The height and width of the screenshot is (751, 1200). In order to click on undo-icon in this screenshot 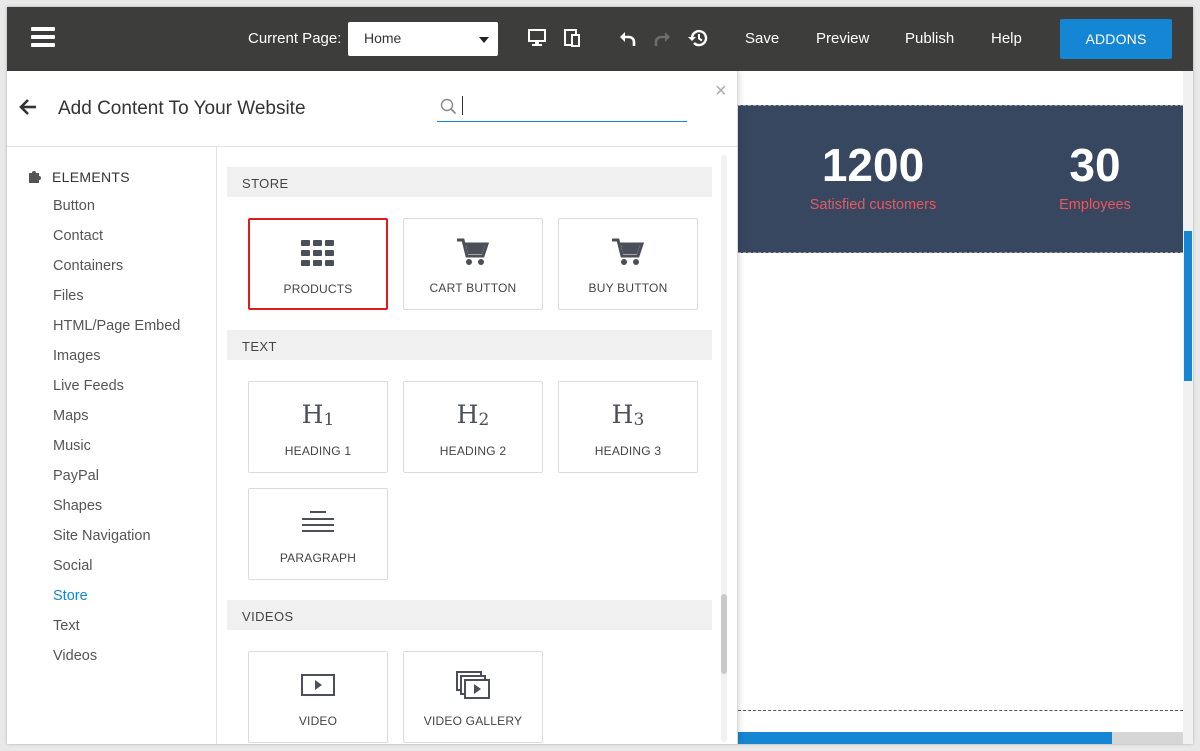, I will do `click(628, 38)`.